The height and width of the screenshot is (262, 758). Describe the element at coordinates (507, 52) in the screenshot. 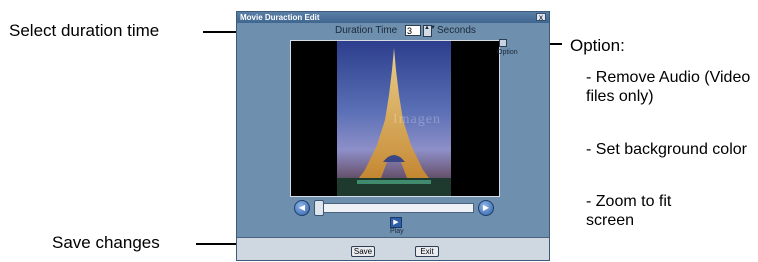

I see `option-label: Option` at that location.